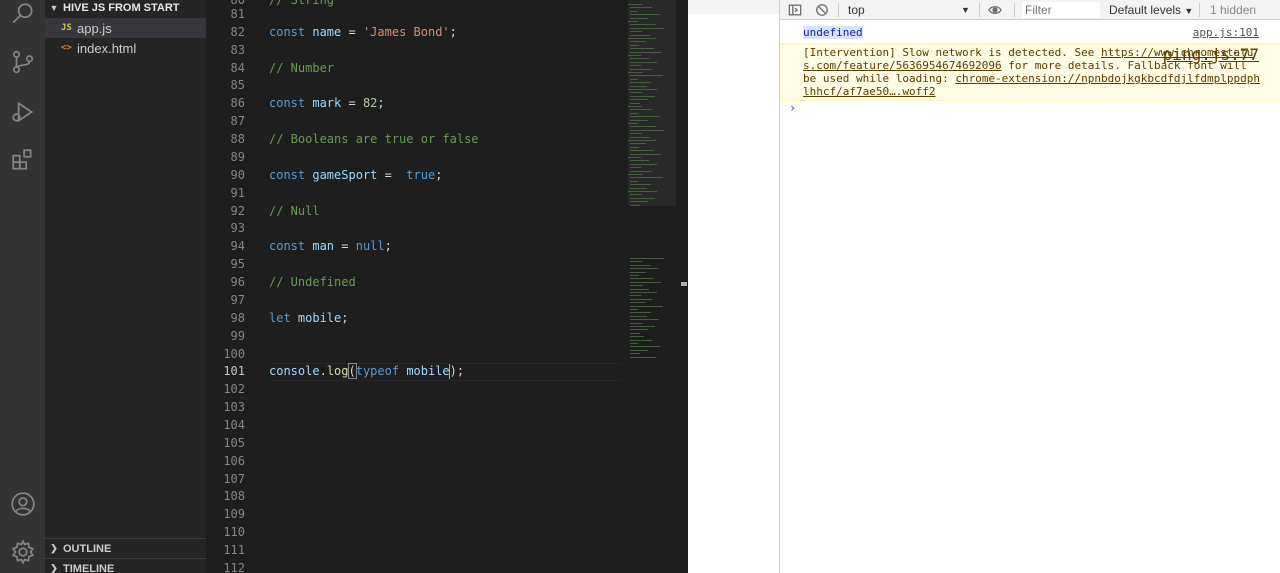  I want to click on activity-bar, so click(22, 286).